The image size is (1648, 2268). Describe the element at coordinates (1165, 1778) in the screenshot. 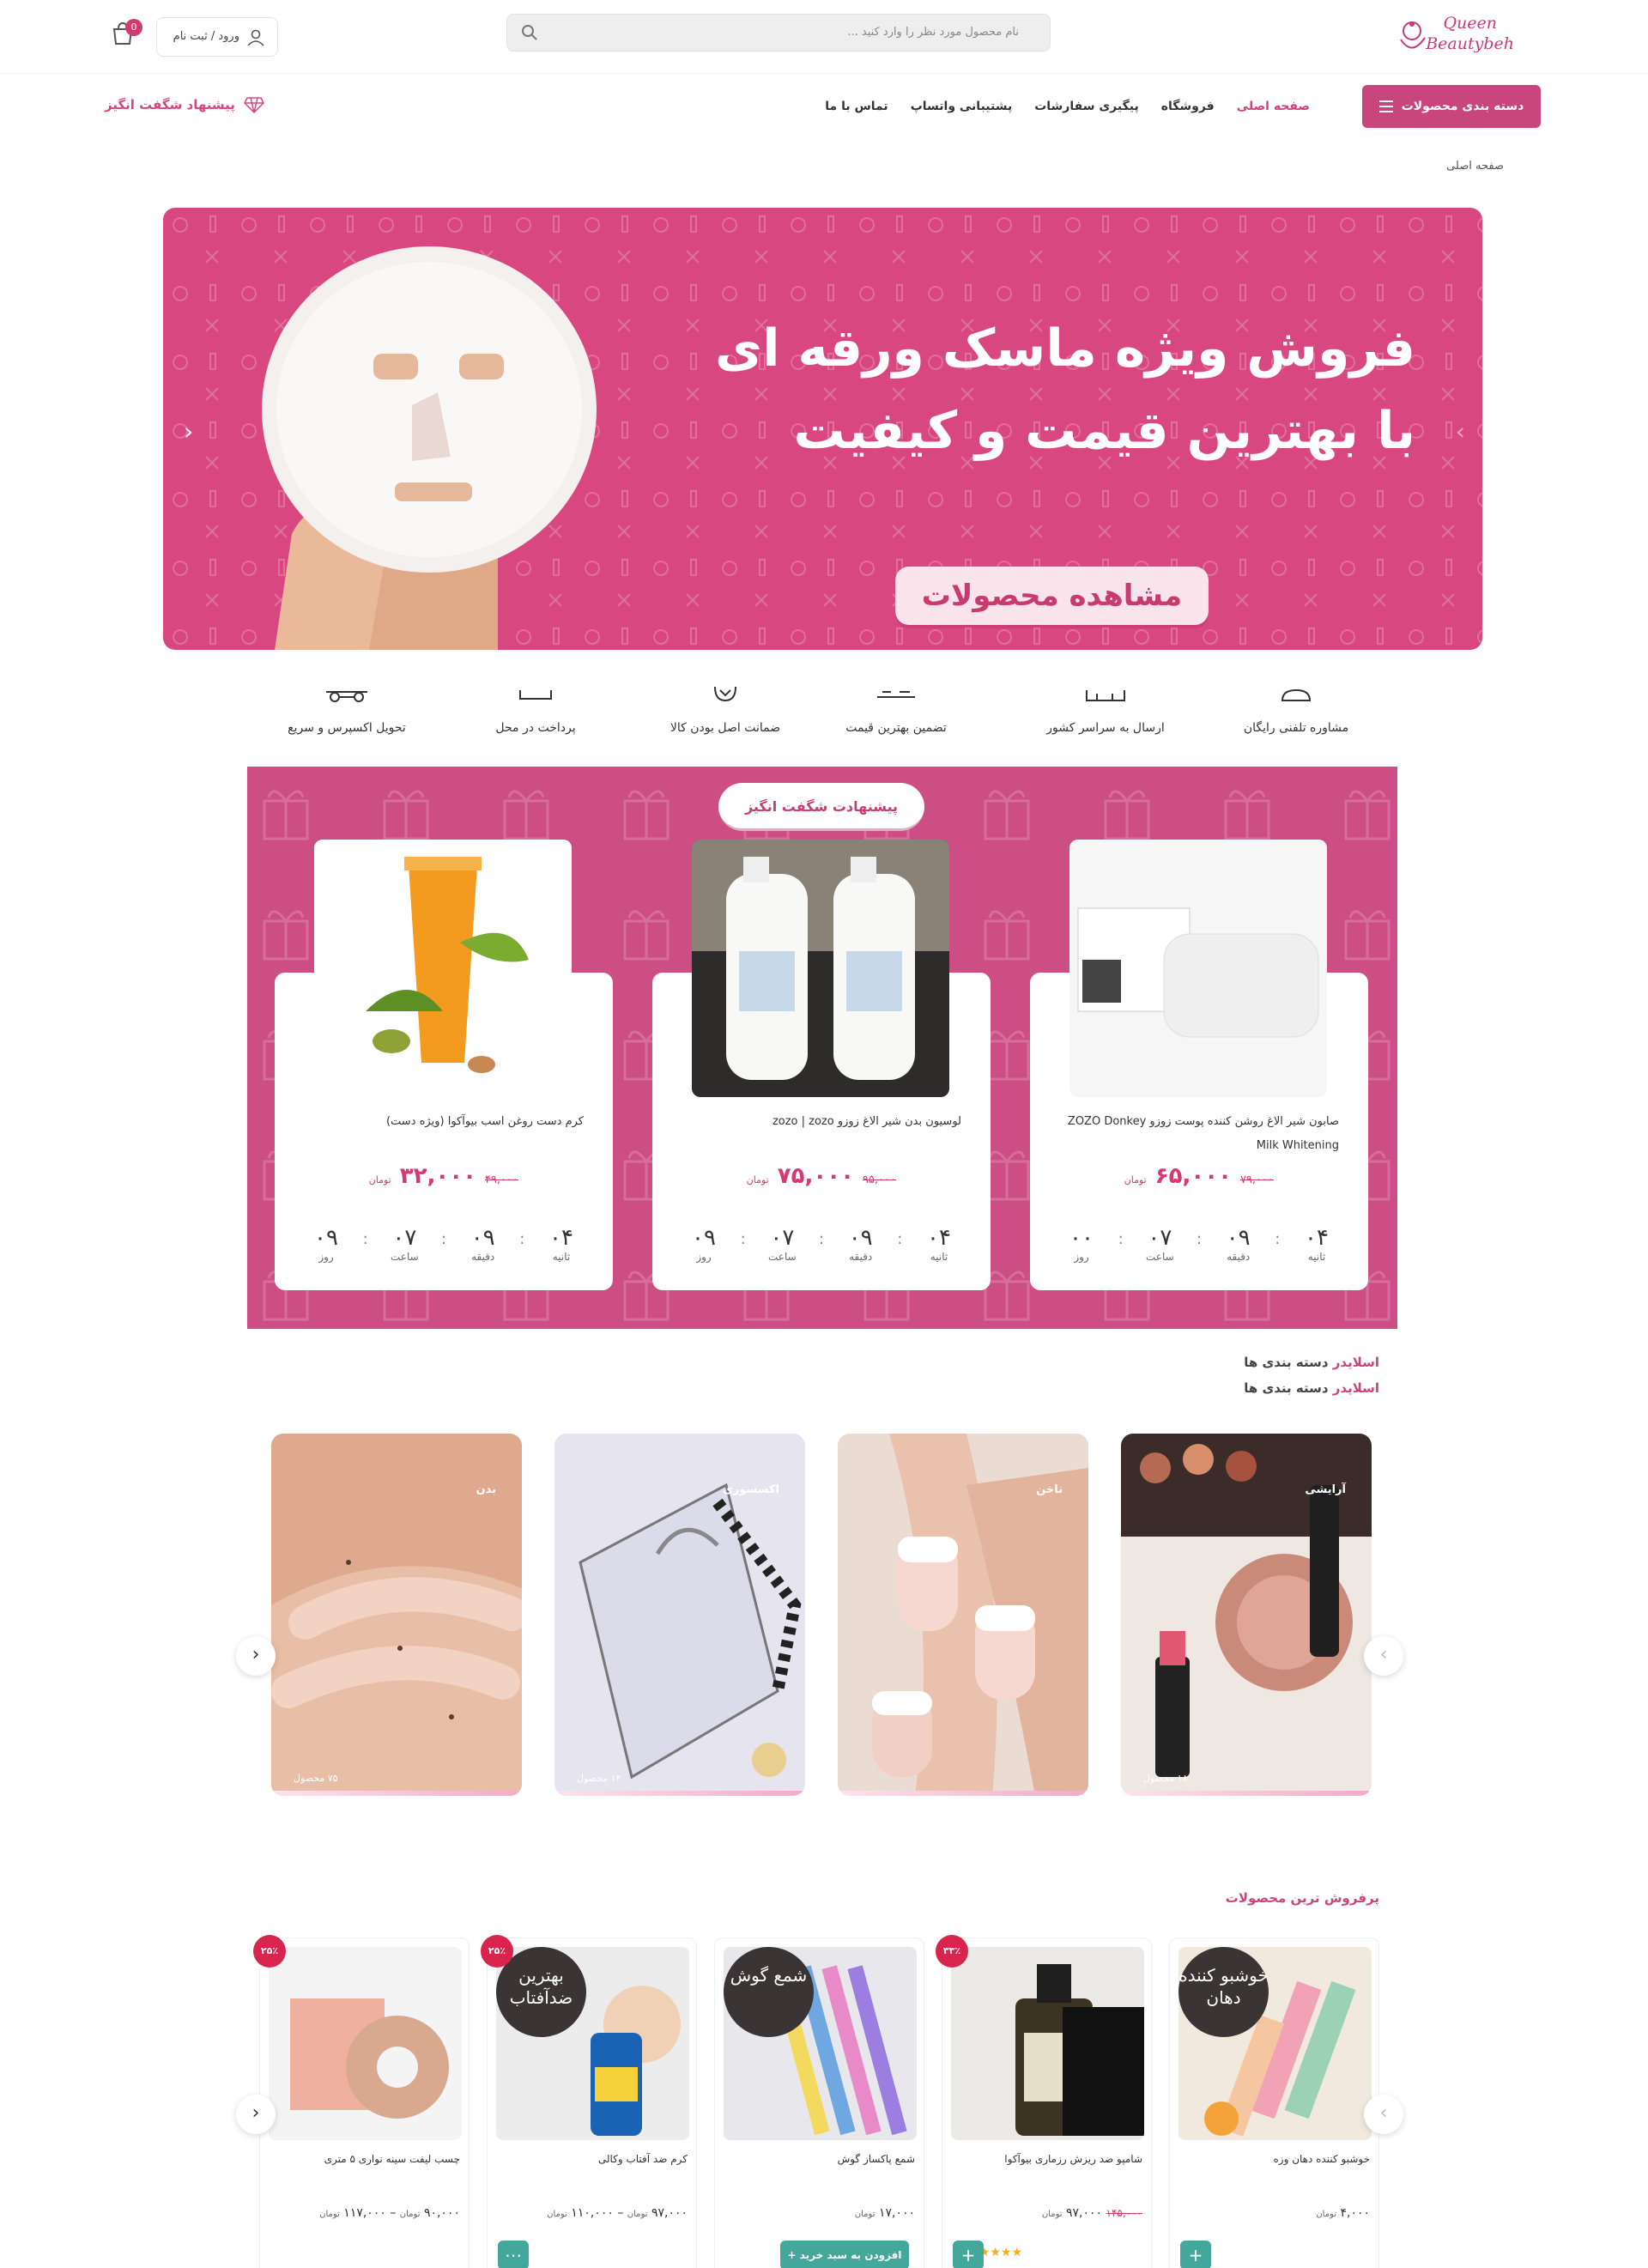

I see `category-count: ۱۸ محصول` at that location.